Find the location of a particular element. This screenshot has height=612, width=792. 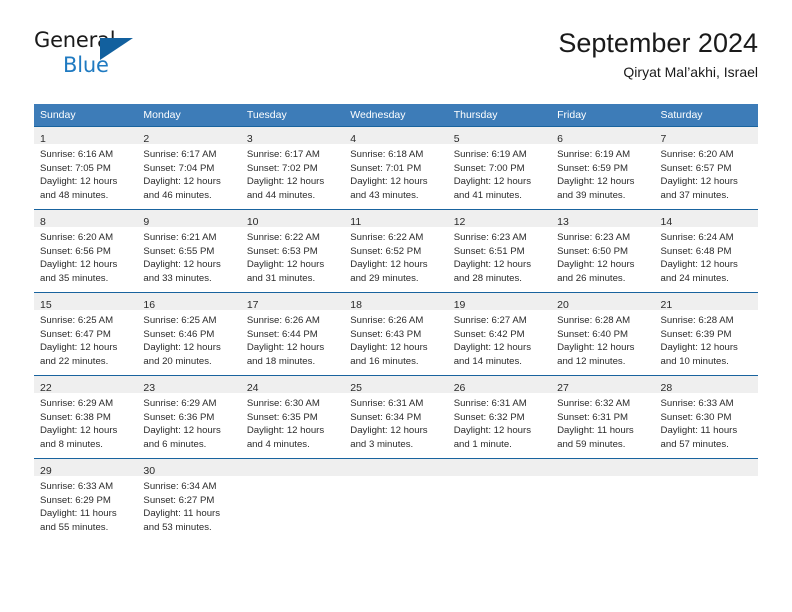

day-number-band: 18 is located at coordinates (396, 302).